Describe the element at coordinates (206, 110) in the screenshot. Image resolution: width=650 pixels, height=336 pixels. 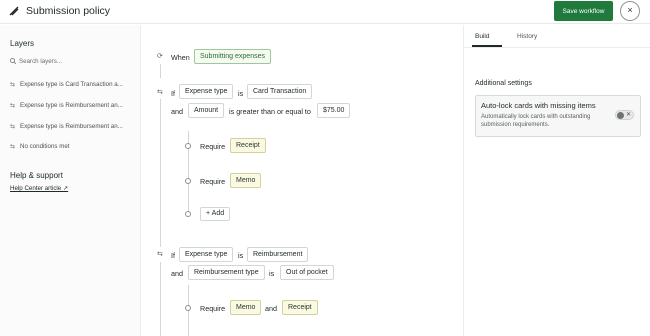
I see `condition-field: Amount` at that location.